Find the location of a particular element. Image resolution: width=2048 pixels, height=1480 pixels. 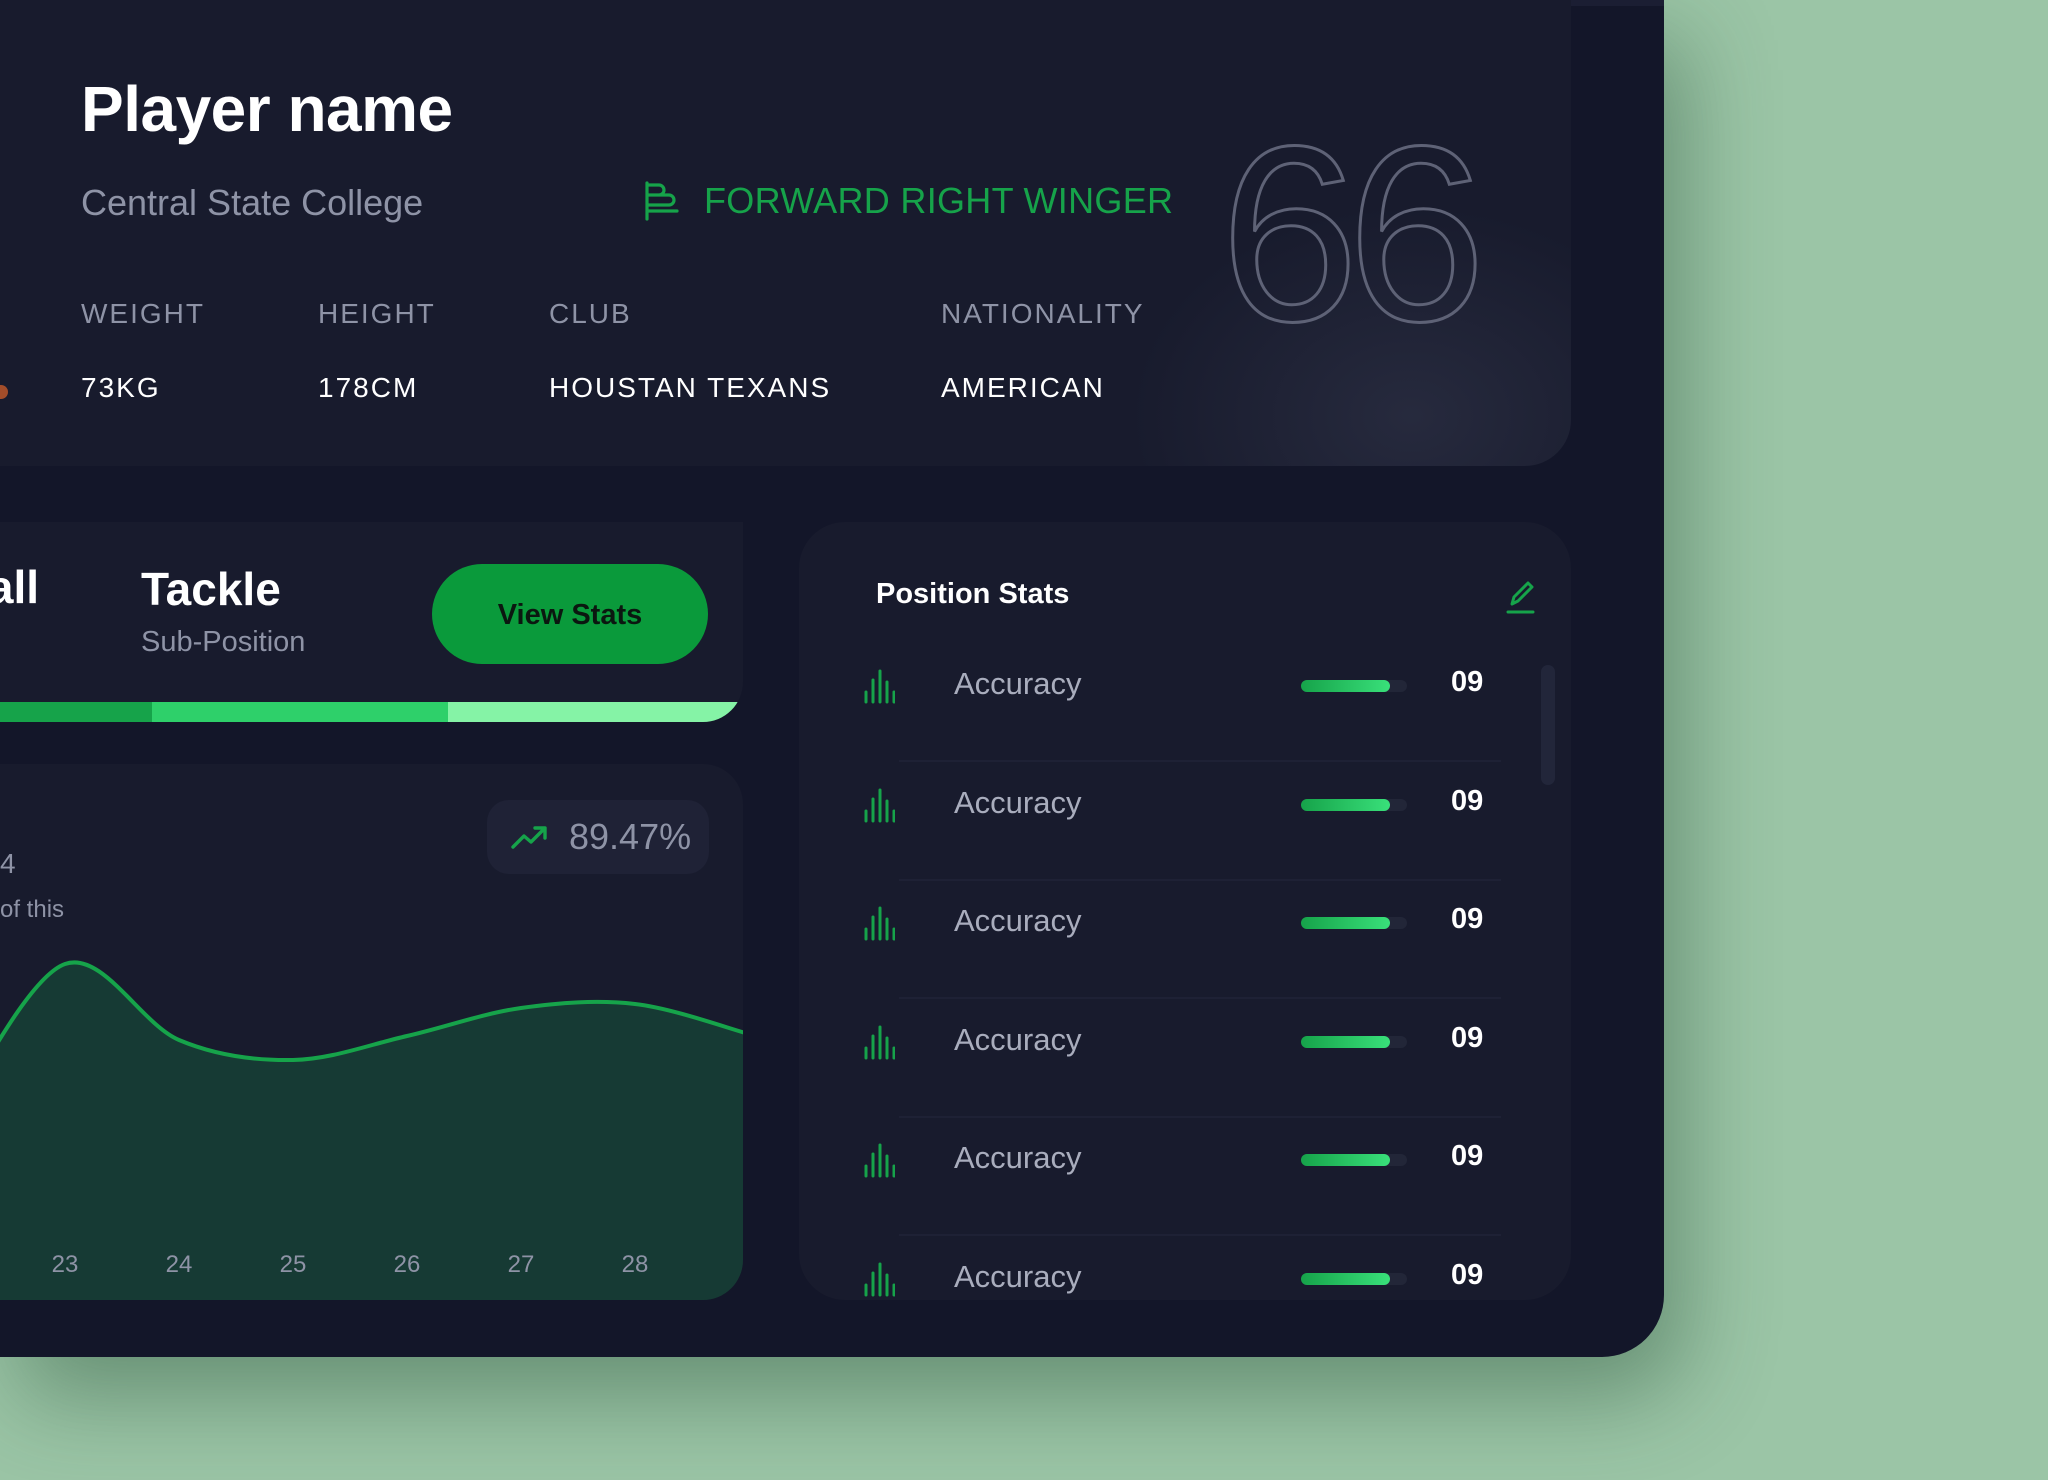

position-stats-title: Position Stats is located at coordinates (973, 594).